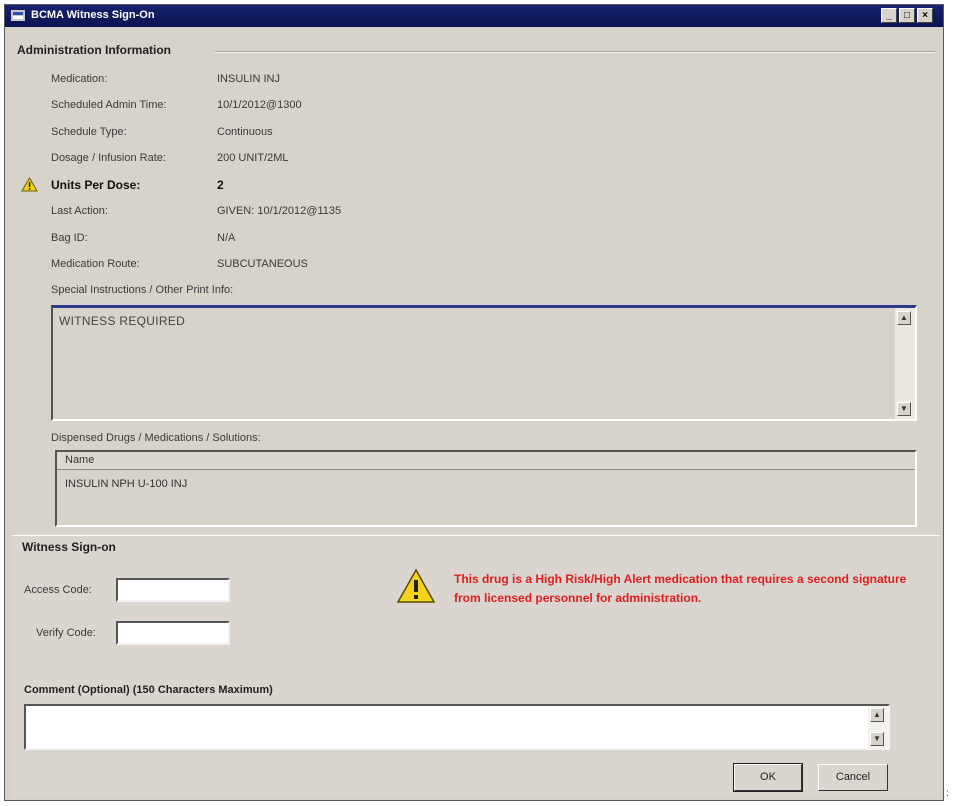 The width and height of the screenshot is (955, 806). I want to click on scroll-down-arrow-icon: ▼, so click(904, 409).